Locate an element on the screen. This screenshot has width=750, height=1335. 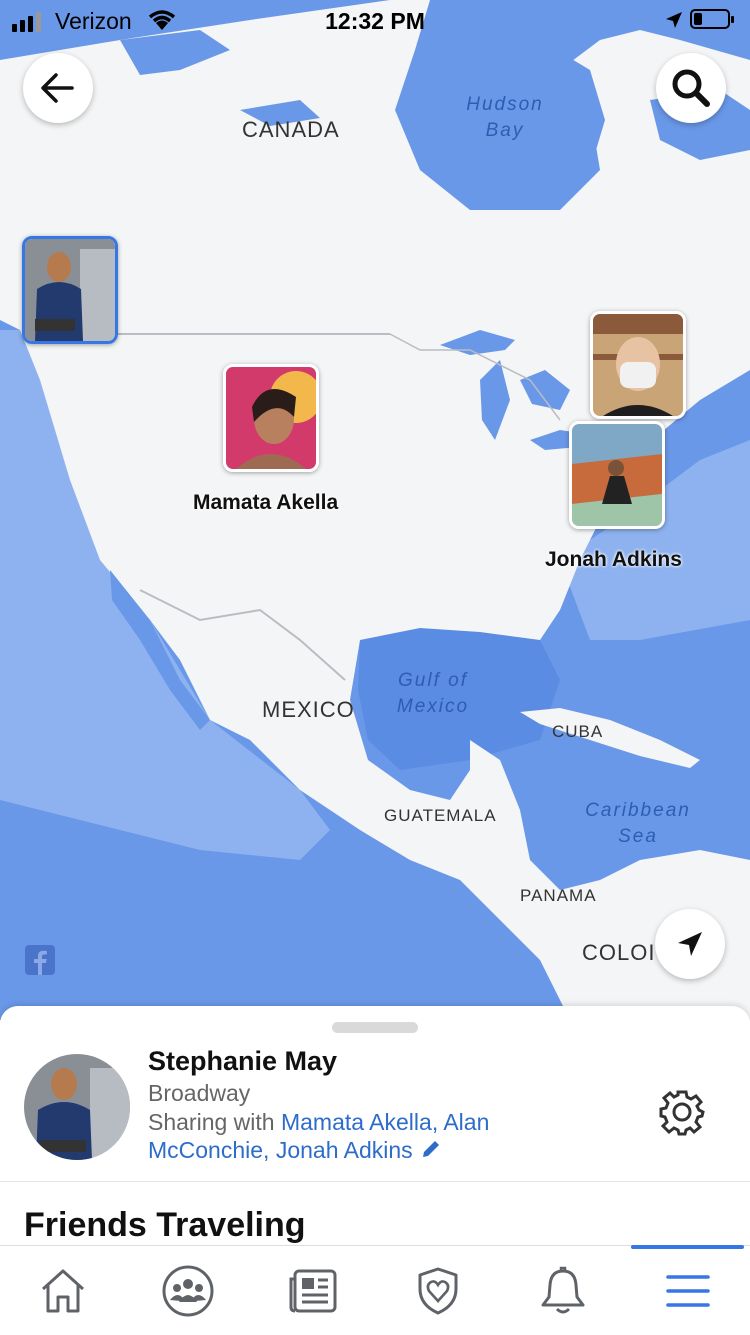
label-cuba: CUBA is located at coordinates (578, 731).